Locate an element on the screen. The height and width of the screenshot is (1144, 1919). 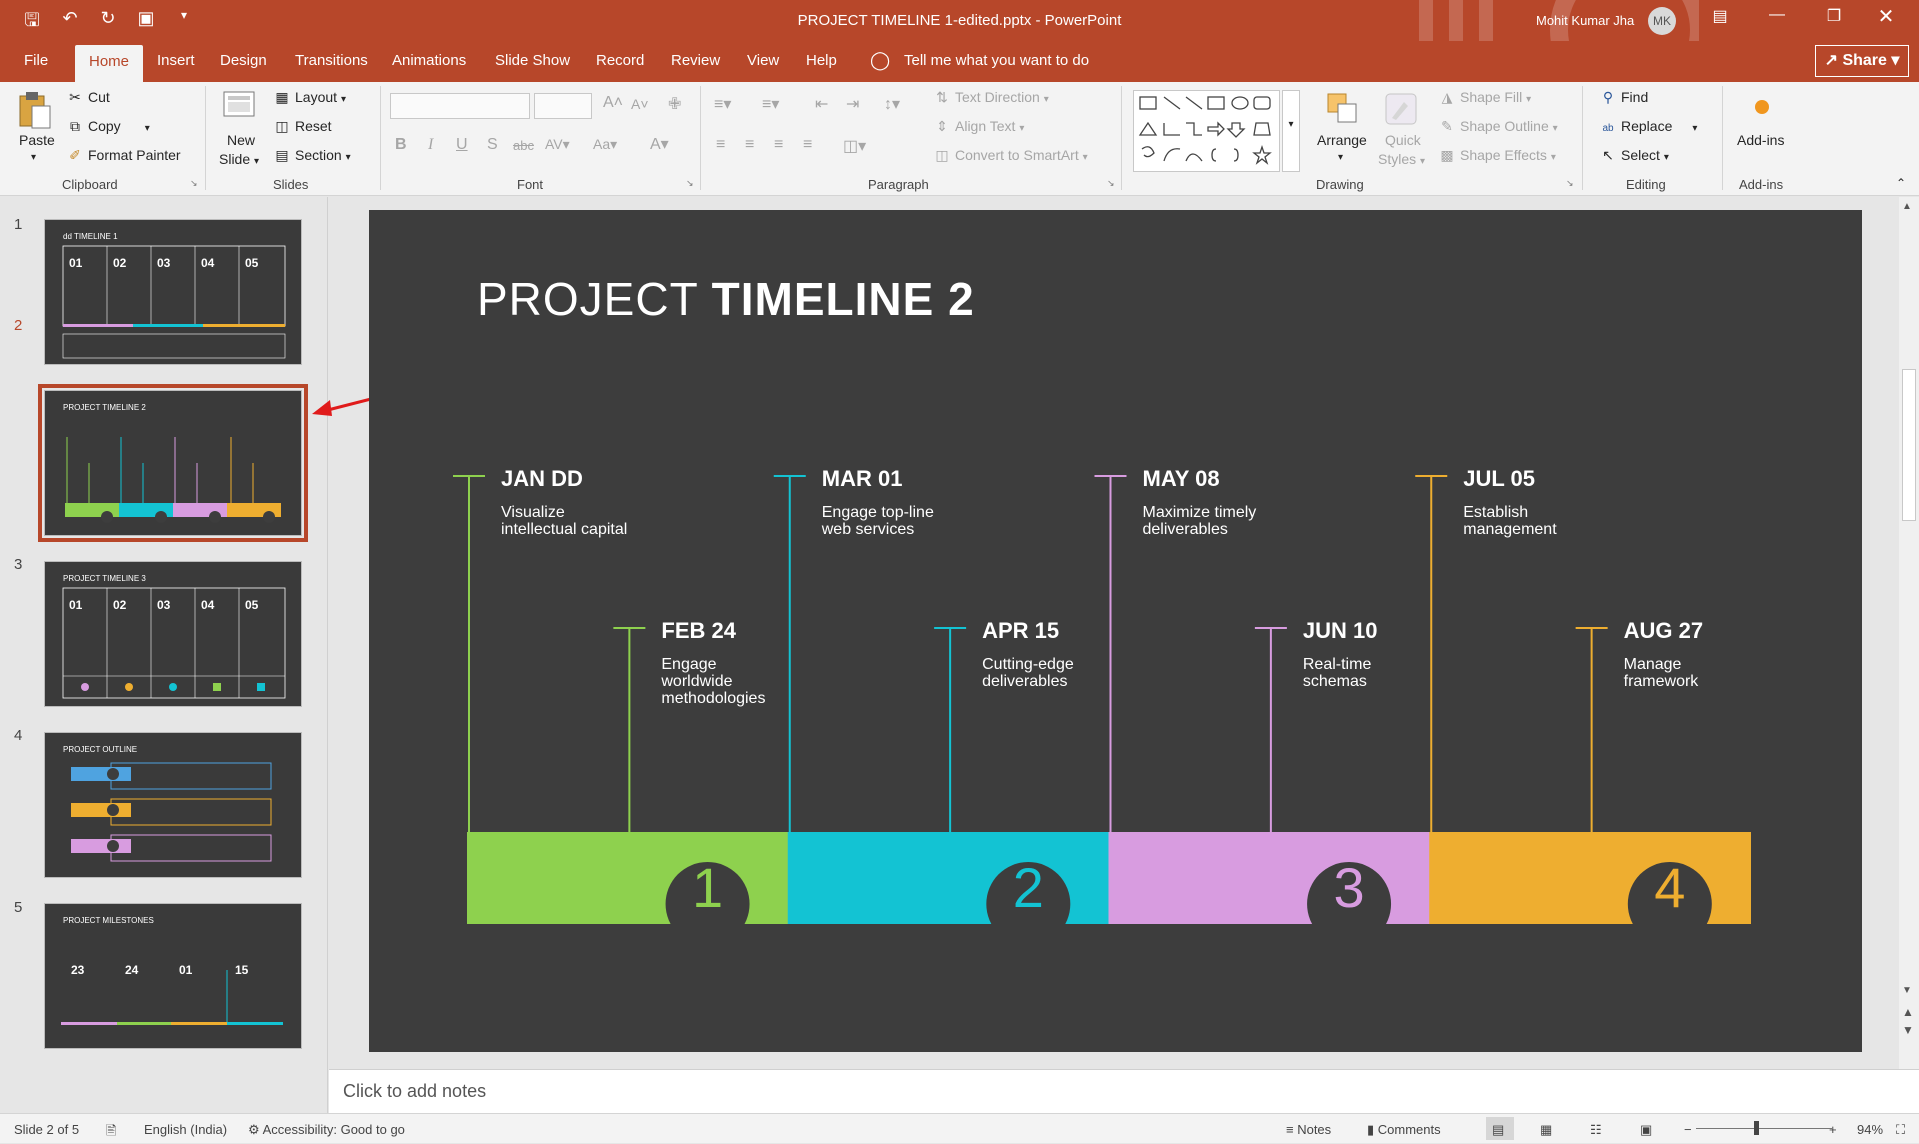
slide-thumbnail-3: PROJECT TIMELINE 3 01 02 03 04 05 is located at coordinates (173, 634).